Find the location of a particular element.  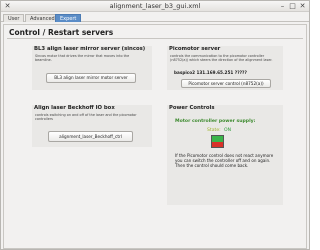

tab-expert: Expert is located at coordinates (68, 18).